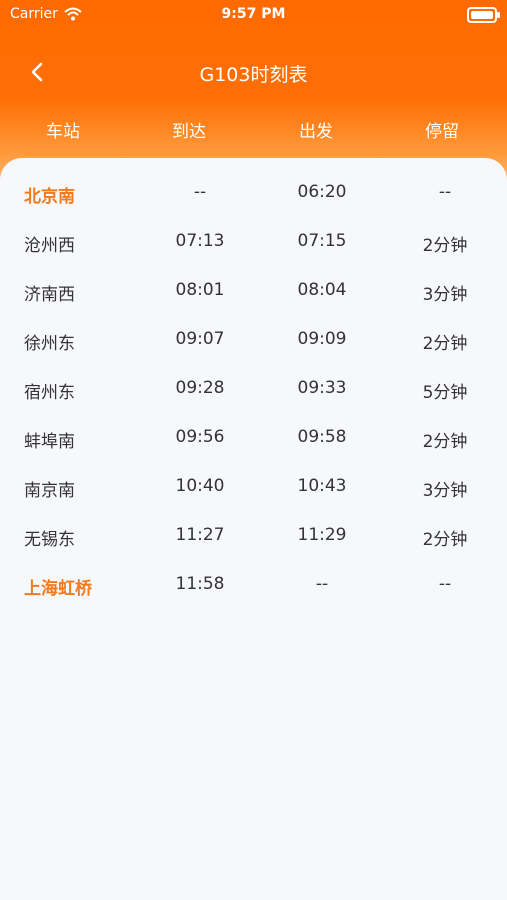  Describe the element at coordinates (442, 132) in the screenshot. I see `column-header-stop: 停留` at that location.